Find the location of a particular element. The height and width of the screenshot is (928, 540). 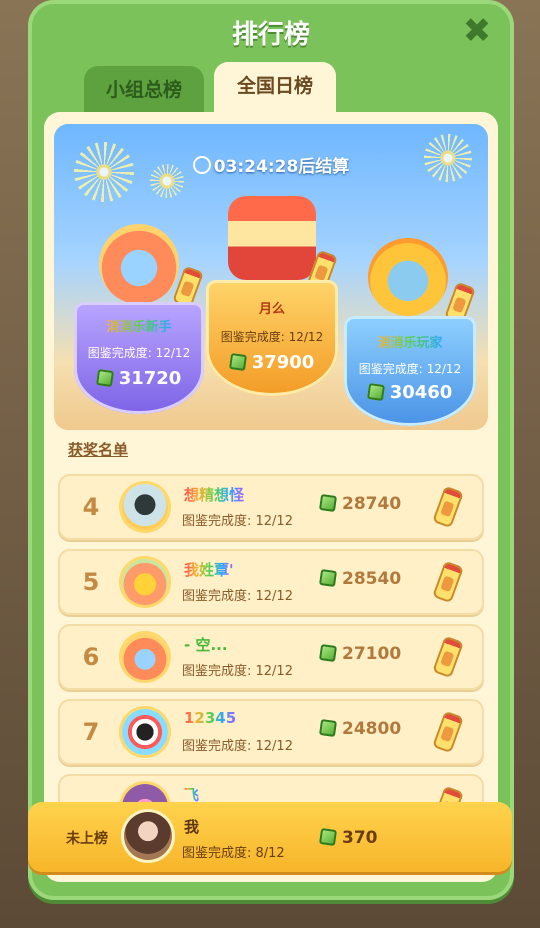

rank-number: 7 is located at coordinates (91, 732).